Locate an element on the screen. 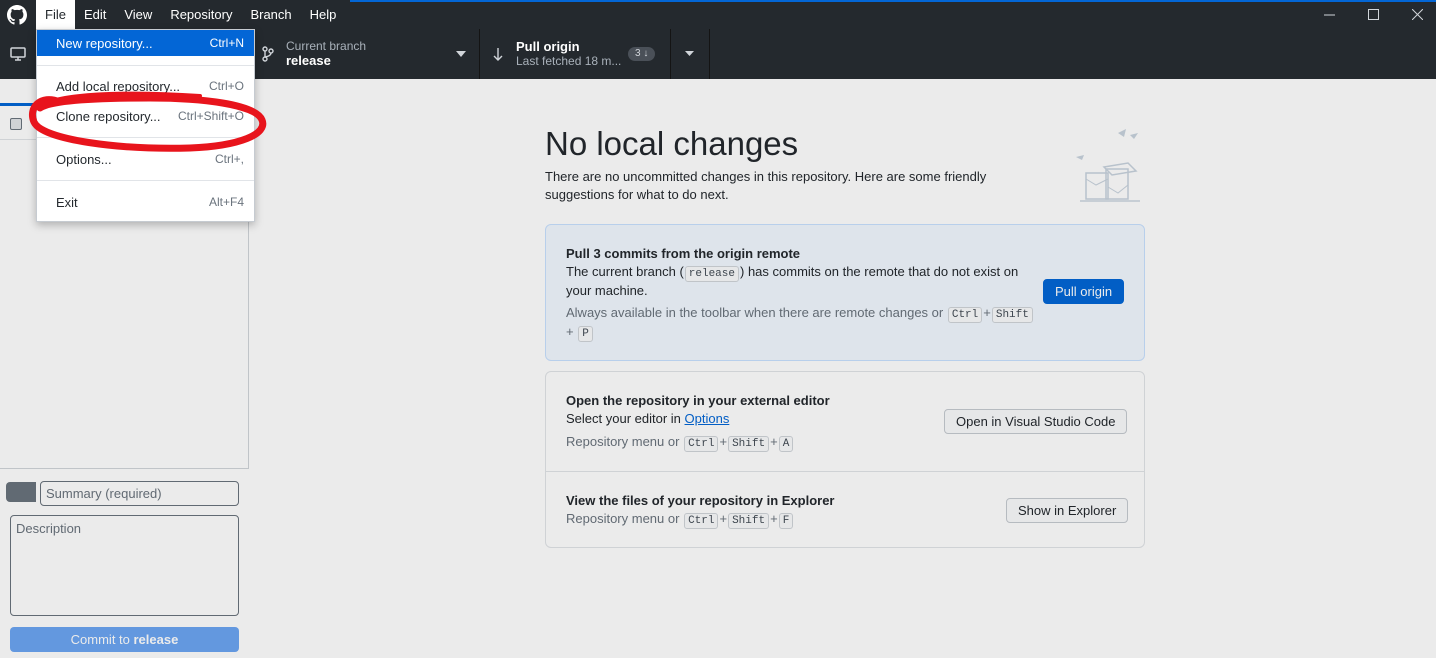 The height and width of the screenshot is (658, 1436). arrow-down-icon is located at coordinates (498, 54).